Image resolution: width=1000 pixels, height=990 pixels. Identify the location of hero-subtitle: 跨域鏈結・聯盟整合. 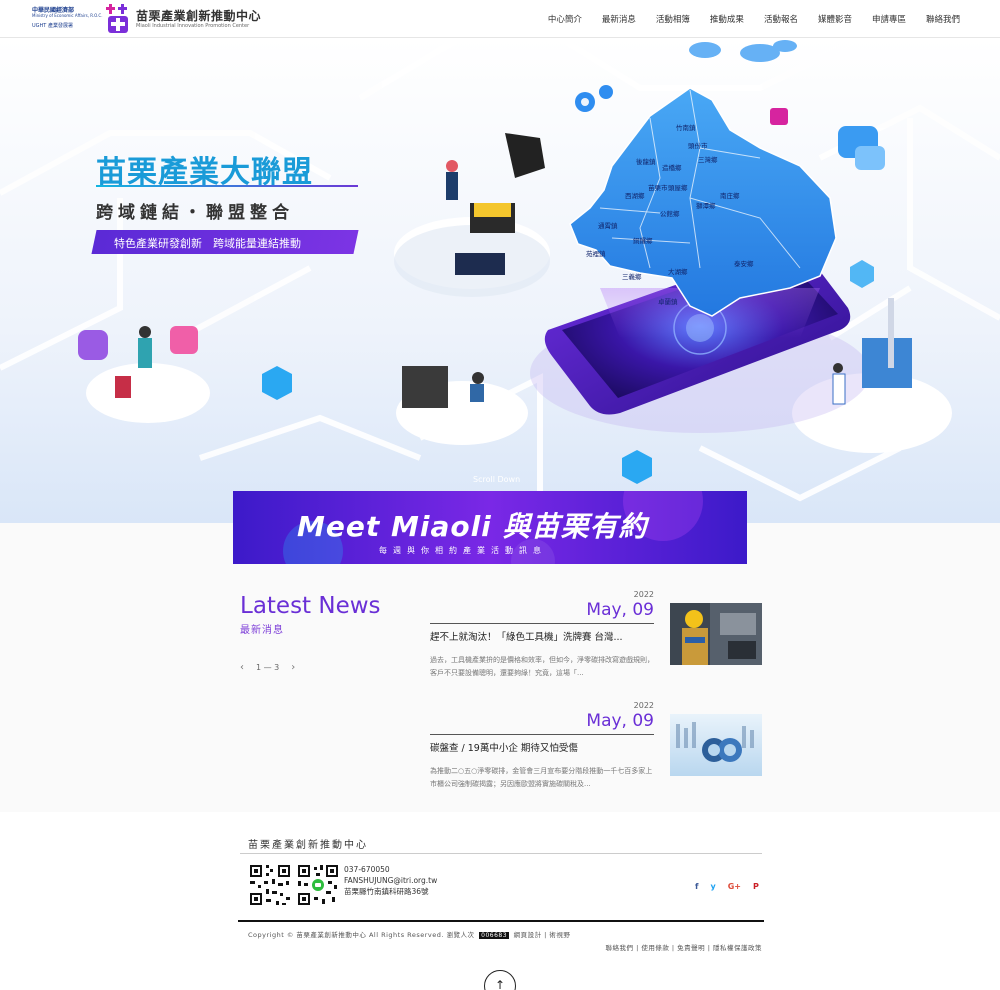
(195, 213).